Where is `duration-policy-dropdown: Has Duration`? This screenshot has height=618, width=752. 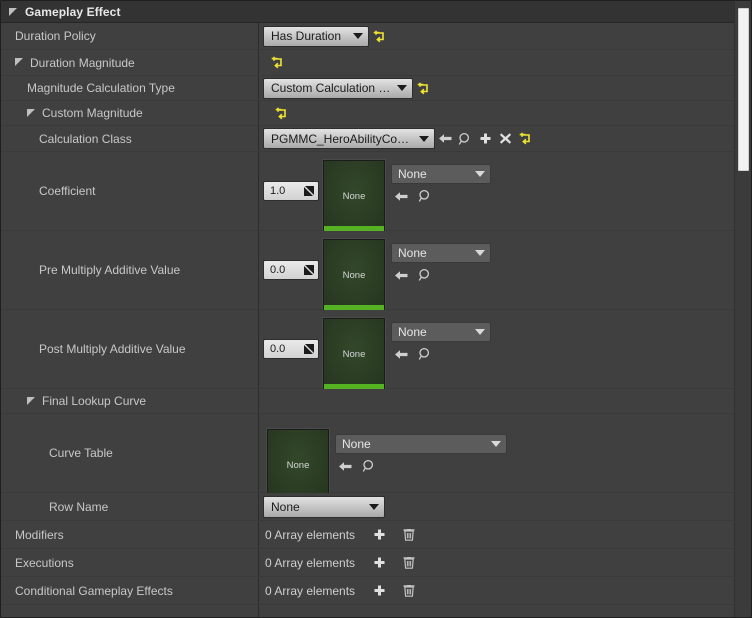
duration-policy-dropdown: Has Duration is located at coordinates (316, 36).